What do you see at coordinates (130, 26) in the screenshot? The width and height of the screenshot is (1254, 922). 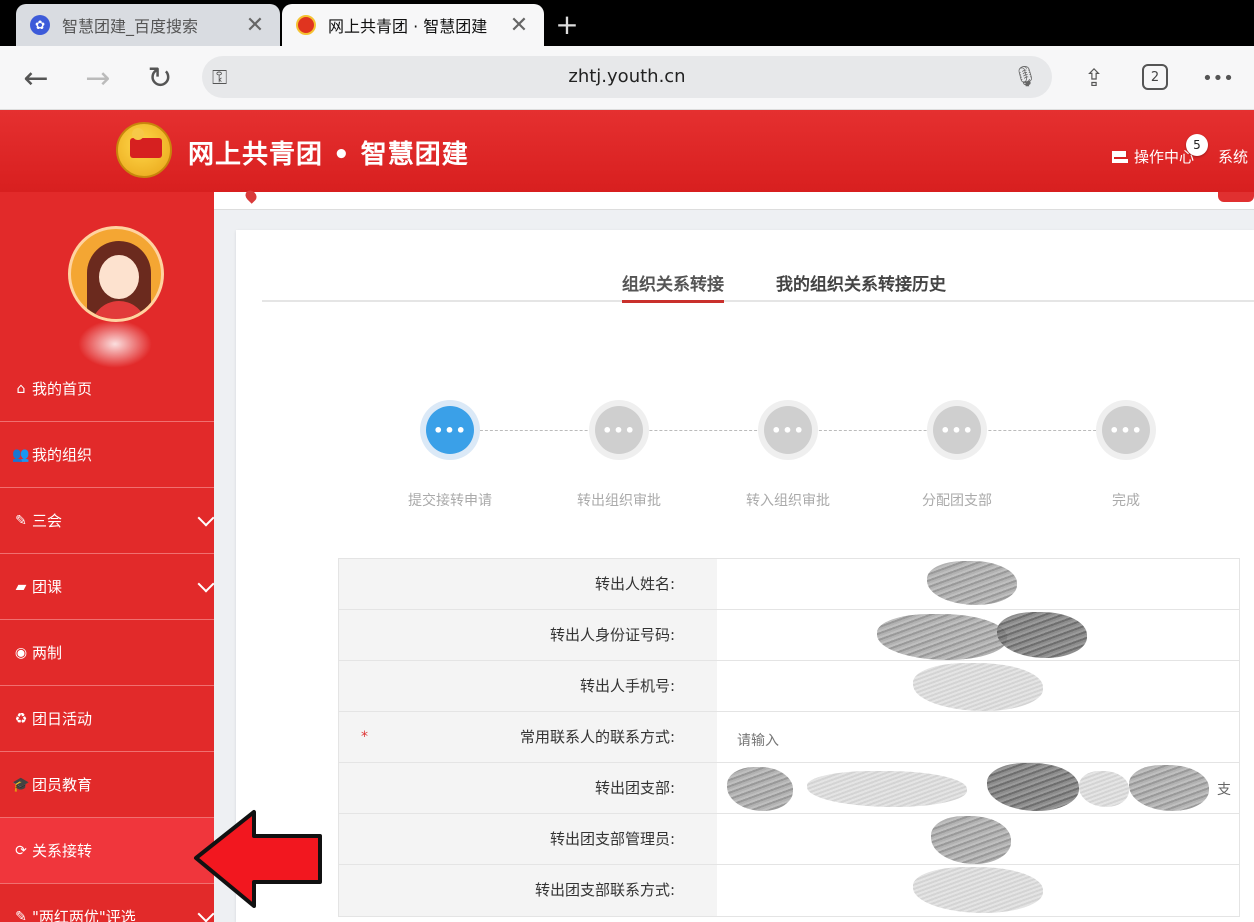 I see `browser-tab-title: 智慧团建_百度搜索` at bounding box center [130, 26].